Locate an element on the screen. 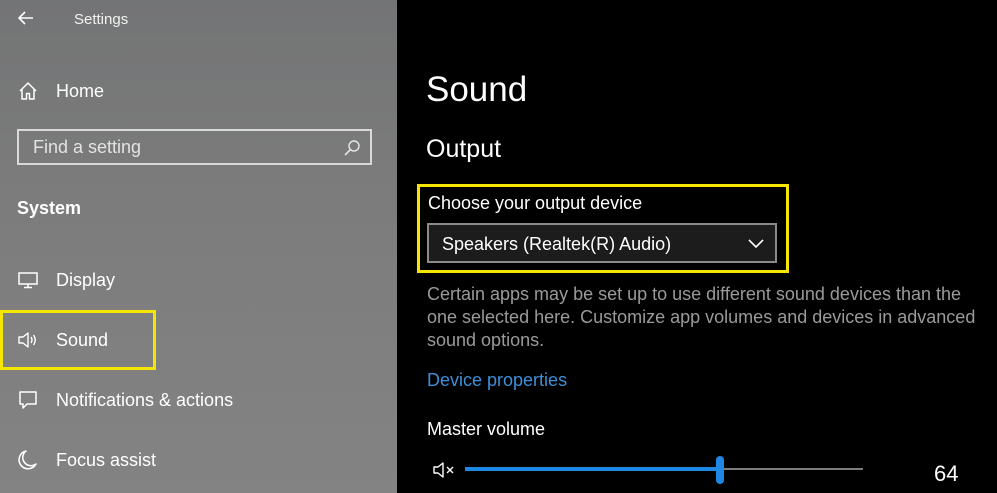 This screenshot has height=493, width=997. sidebar-item-label: Display is located at coordinates (86, 280).